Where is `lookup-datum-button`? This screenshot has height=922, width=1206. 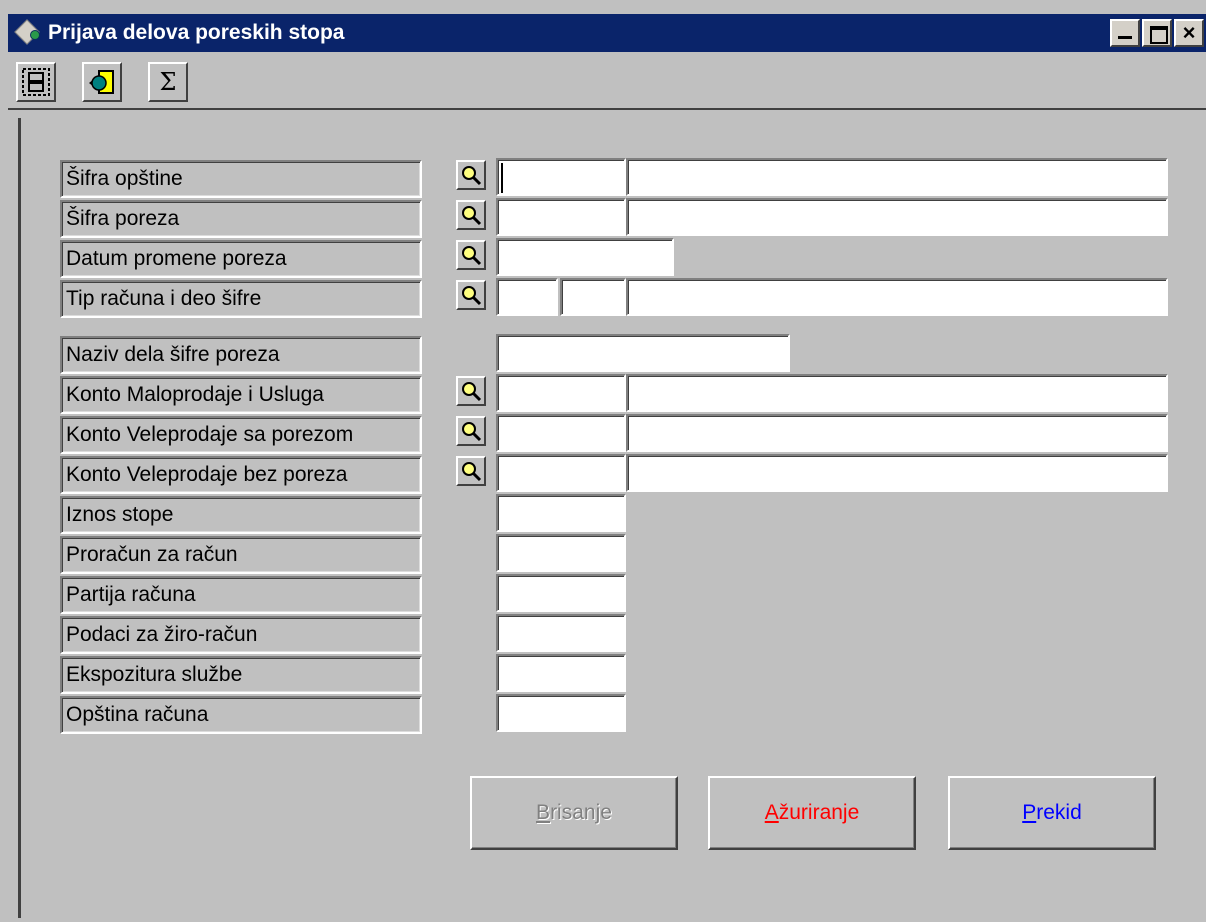 lookup-datum-button is located at coordinates (471, 255).